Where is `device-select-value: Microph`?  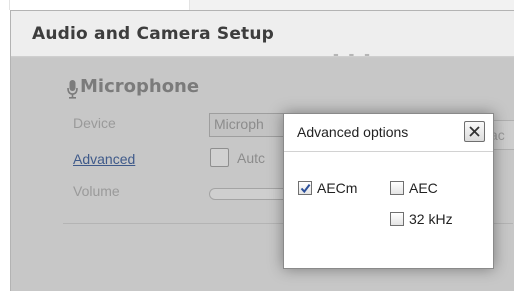
device-select-value: Microph is located at coordinates (239, 124).